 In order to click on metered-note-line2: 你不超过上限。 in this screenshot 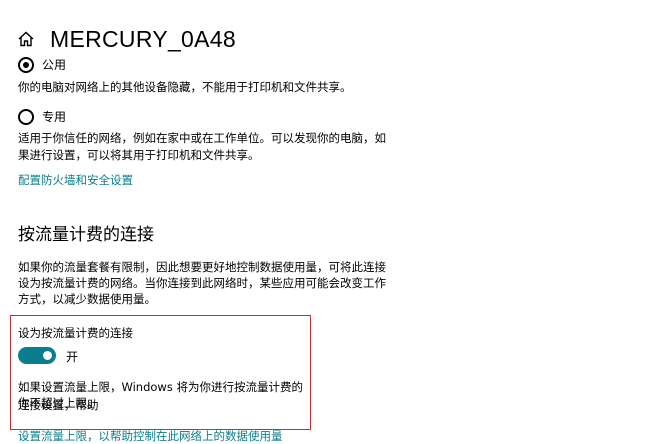, I will do `click(58, 403)`.